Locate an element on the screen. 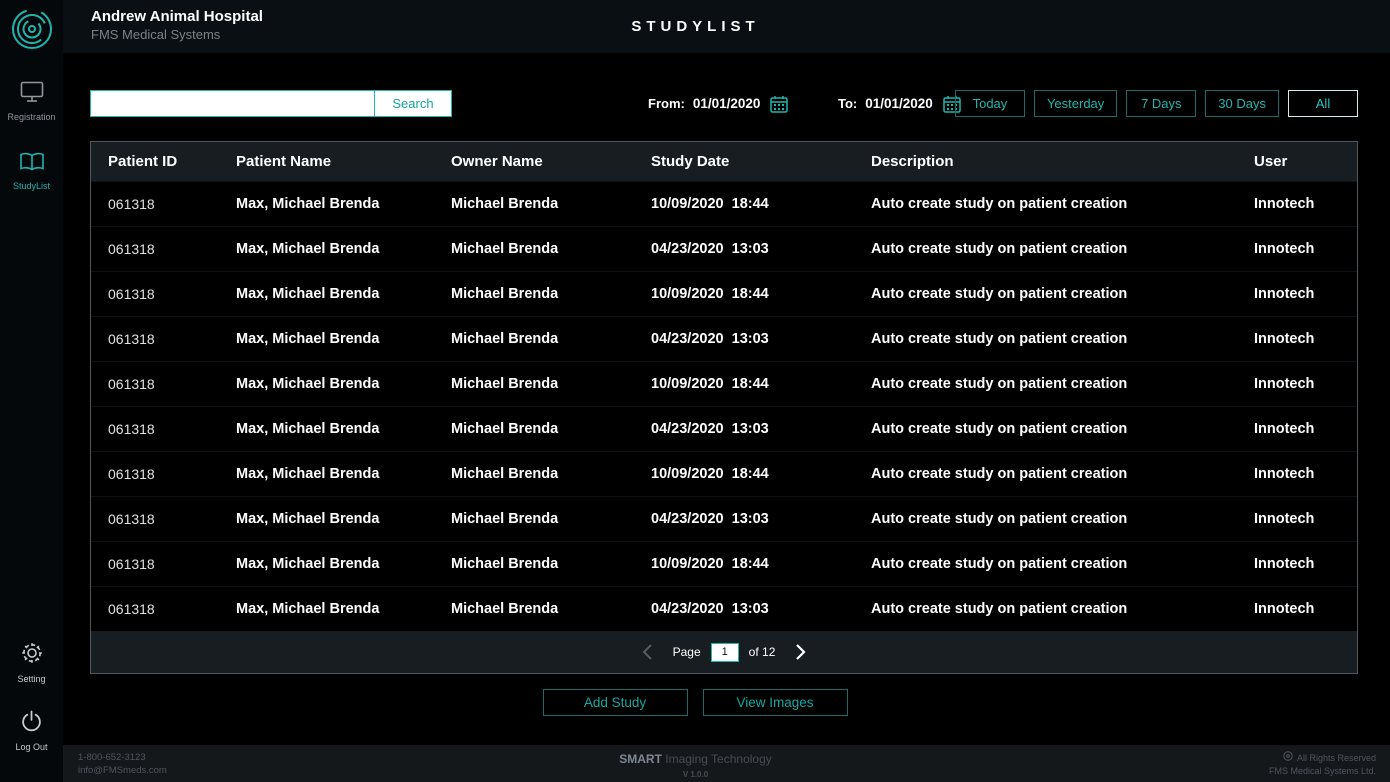 This screenshot has width=1390, height=782. total-pages: 12 is located at coordinates (769, 652).